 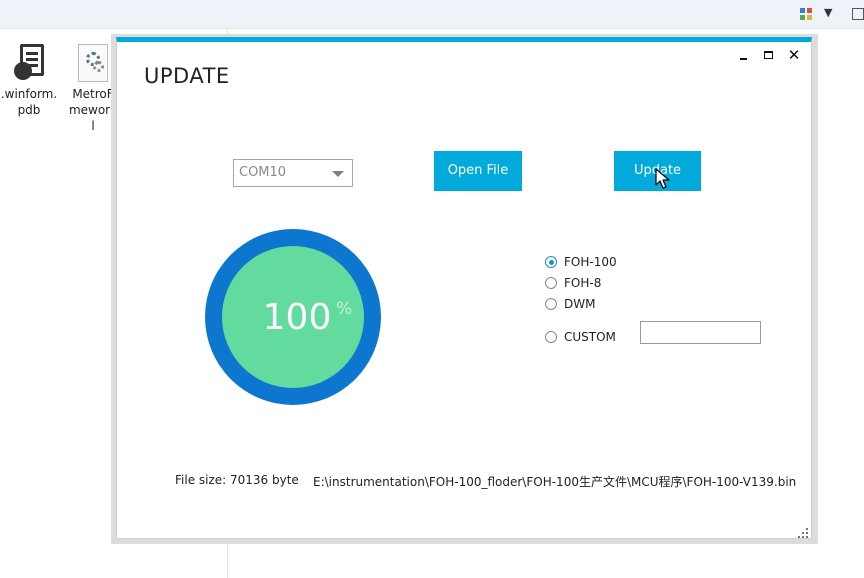 I want to click on preview-pane-icon, so click(x=858, y=14).